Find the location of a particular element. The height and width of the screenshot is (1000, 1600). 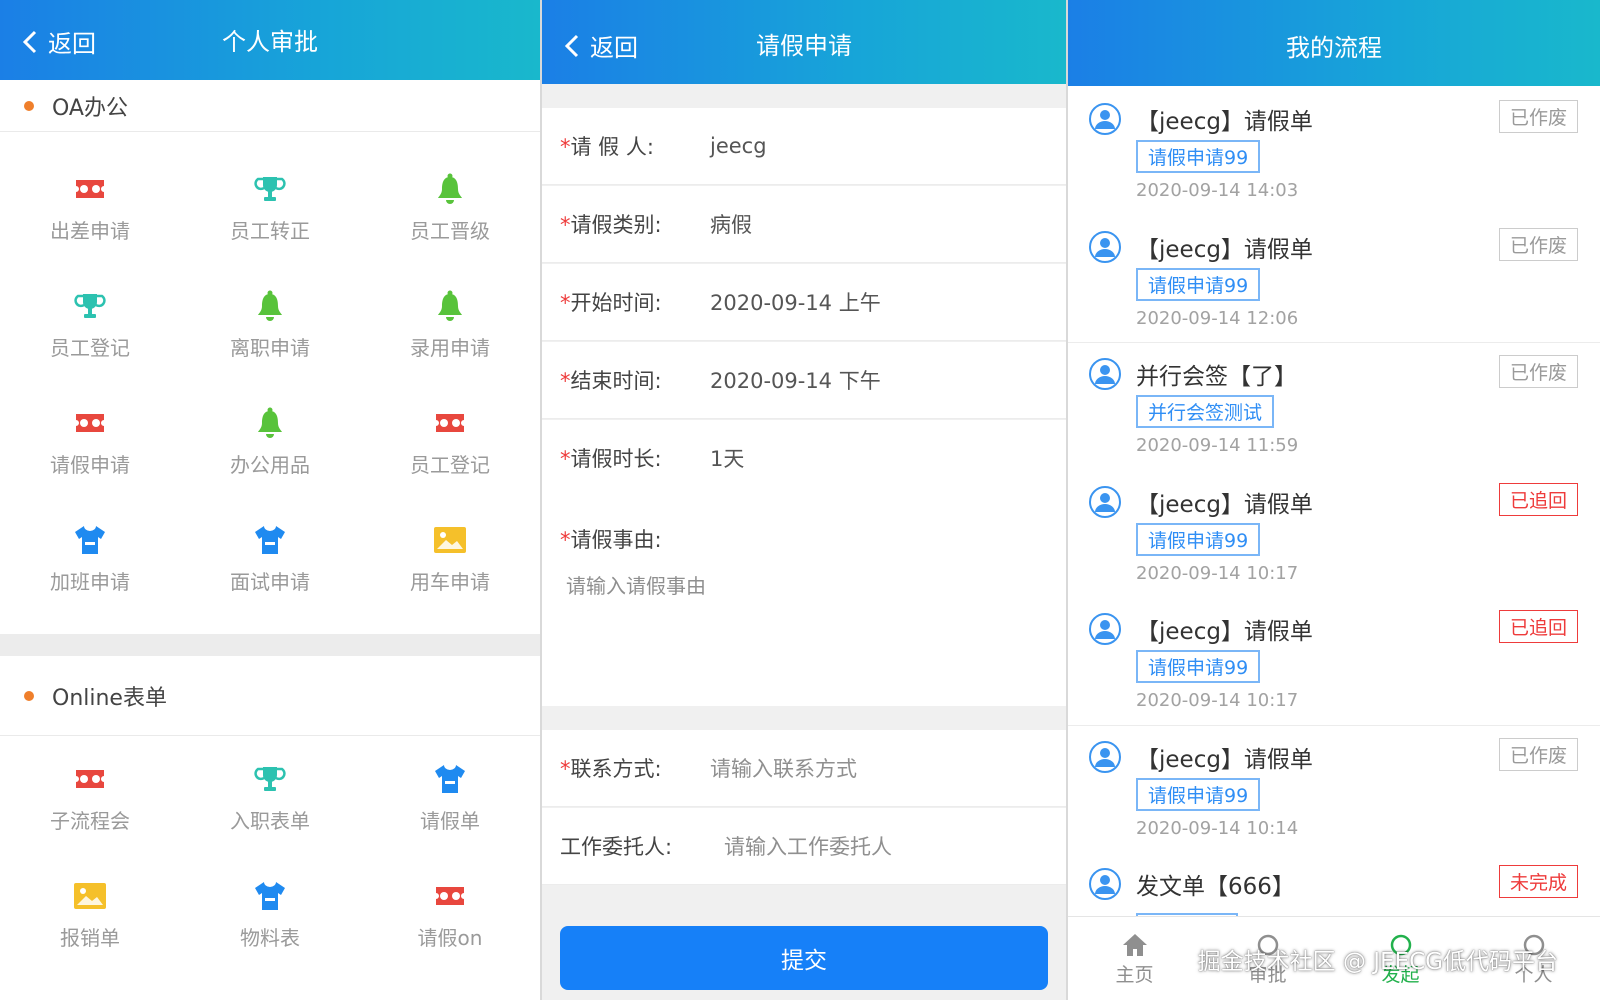

app-item: 办公用品 is located at coordinates (270, 440).